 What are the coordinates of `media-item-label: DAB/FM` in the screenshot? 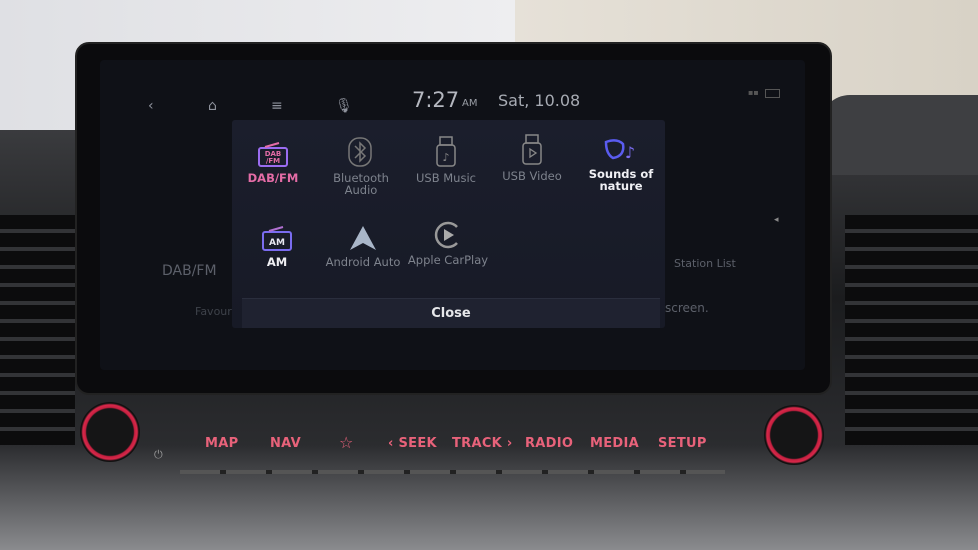 It's located at (273, 178).